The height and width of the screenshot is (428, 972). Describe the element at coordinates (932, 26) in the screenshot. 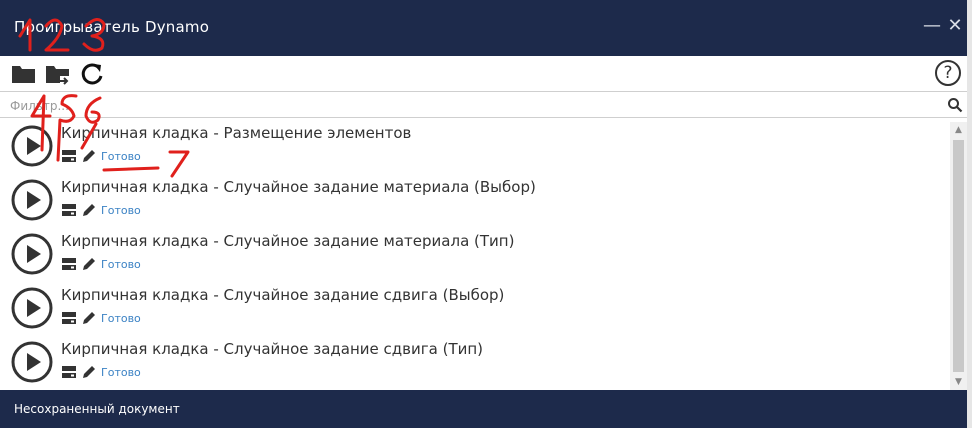

I see `minimize-button: —` at that location.